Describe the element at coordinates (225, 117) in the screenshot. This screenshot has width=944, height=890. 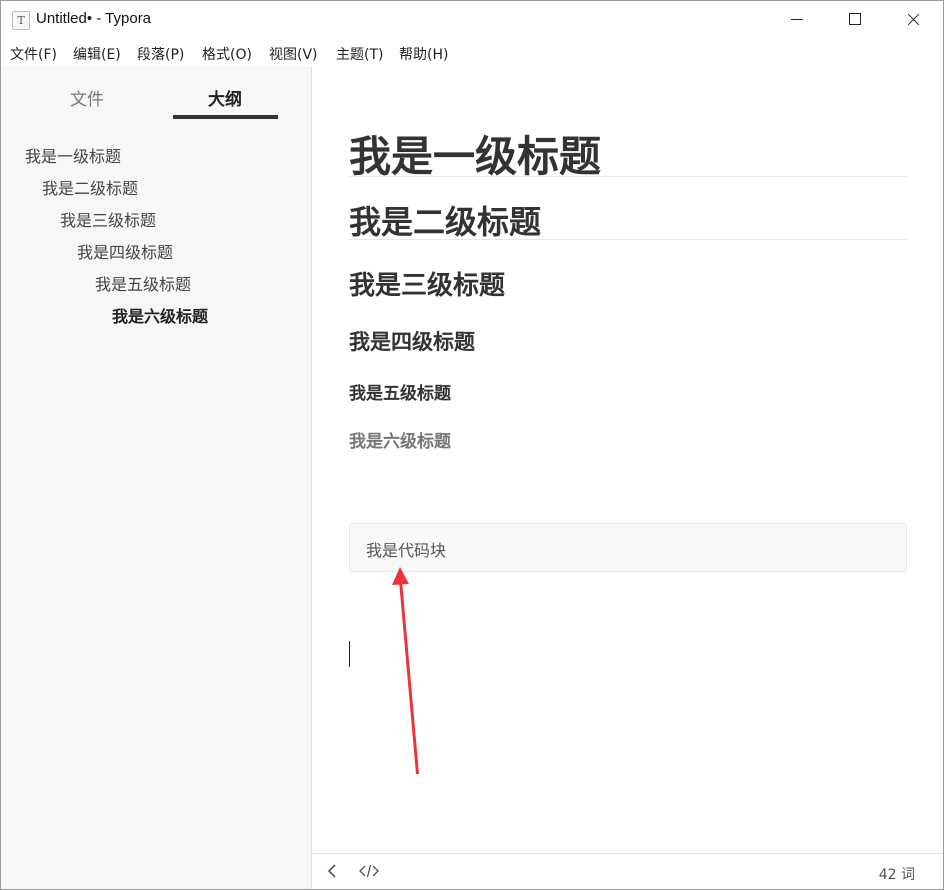
I see `active-tab-indicator` at that location.